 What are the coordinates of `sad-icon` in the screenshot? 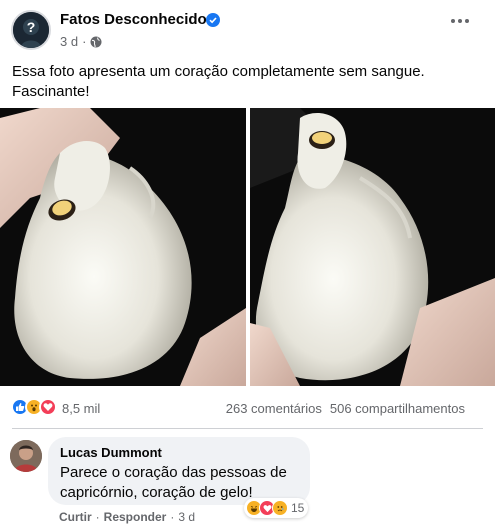 It's located at (280, 508).